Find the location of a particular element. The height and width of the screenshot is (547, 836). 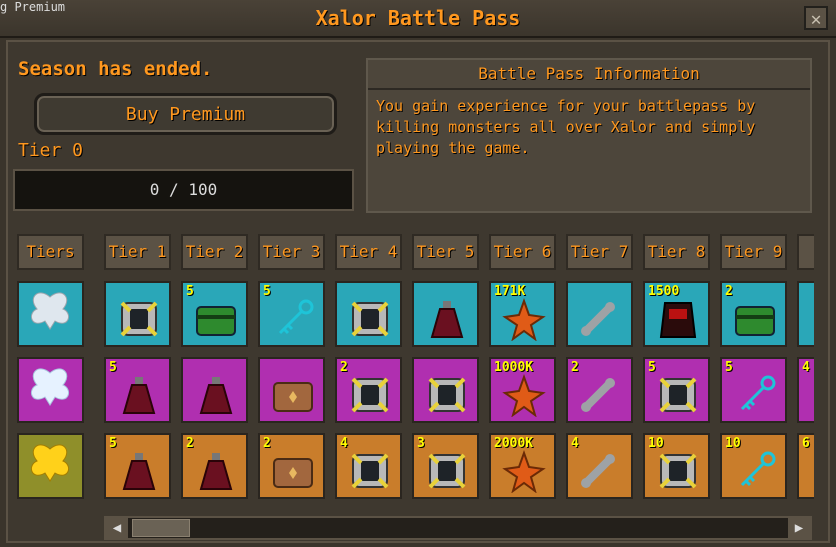

premium-reward-cell-tier-1: 5 is located at coordinates (137, 390).